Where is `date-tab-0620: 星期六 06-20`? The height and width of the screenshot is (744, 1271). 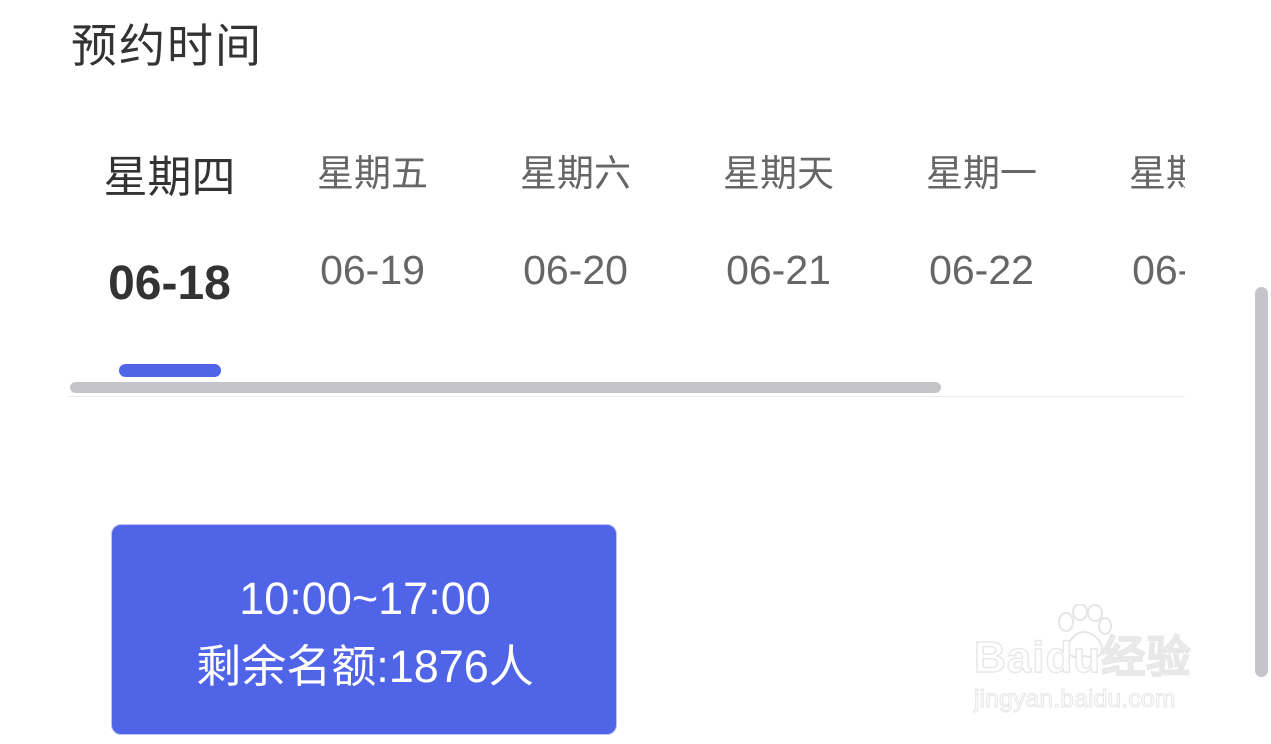 date-tab-0620: 星期六 06-20 is located at coordinates (575, 245).